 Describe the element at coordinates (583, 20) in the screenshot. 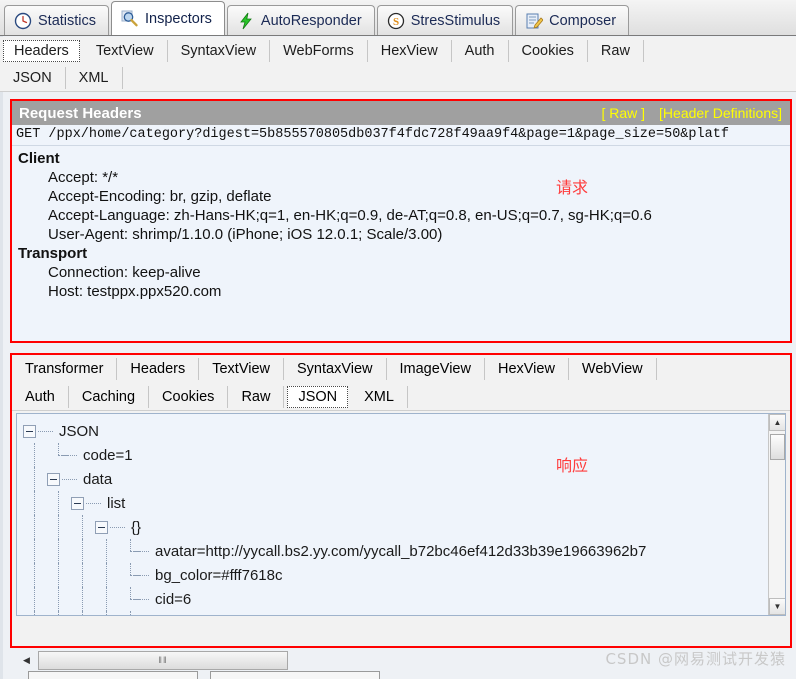

I see `main-tab-label: Composer` at that location.